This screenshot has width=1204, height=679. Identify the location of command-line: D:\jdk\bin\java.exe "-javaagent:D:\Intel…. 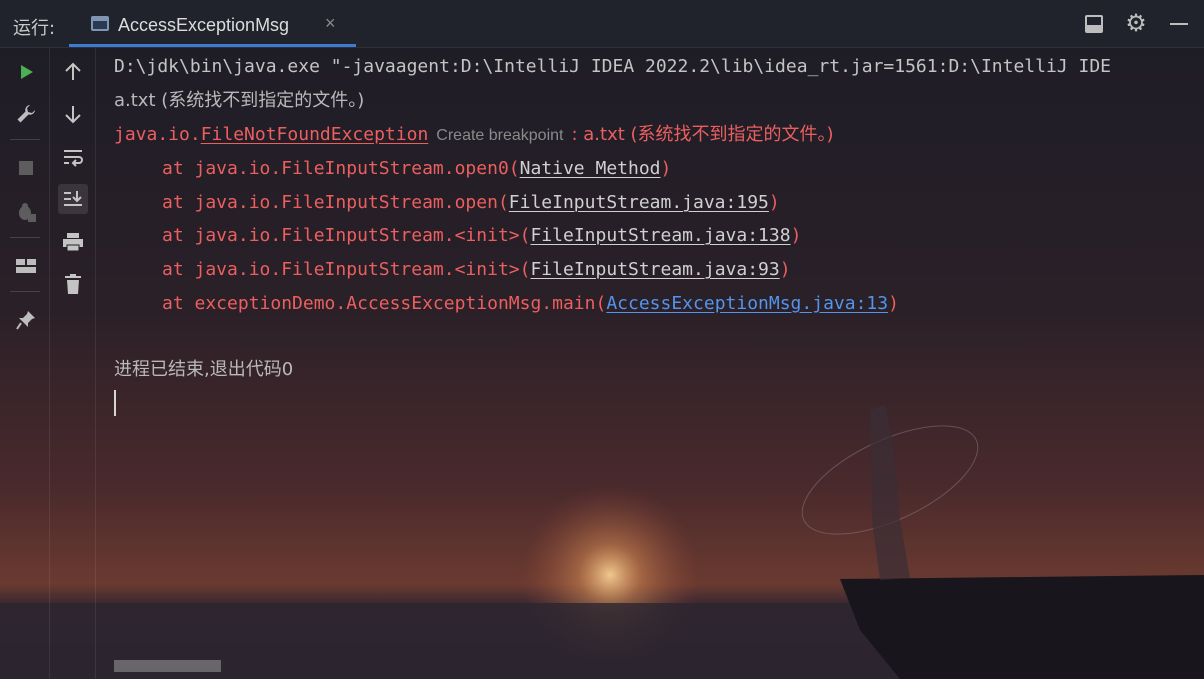
(612, 66).